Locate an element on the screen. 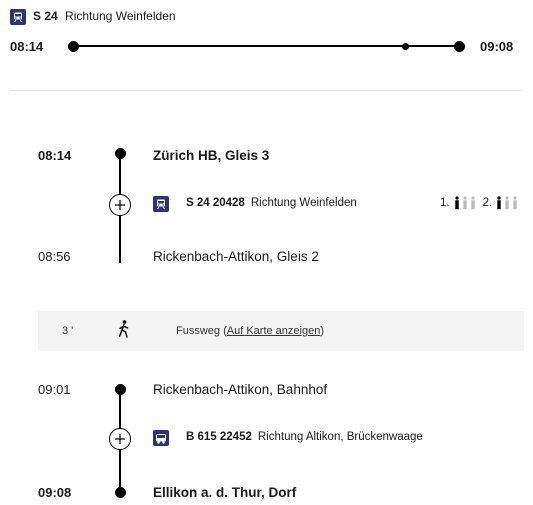 The image size is (533, 505). bus-icon is located at coordinates (161, 438).